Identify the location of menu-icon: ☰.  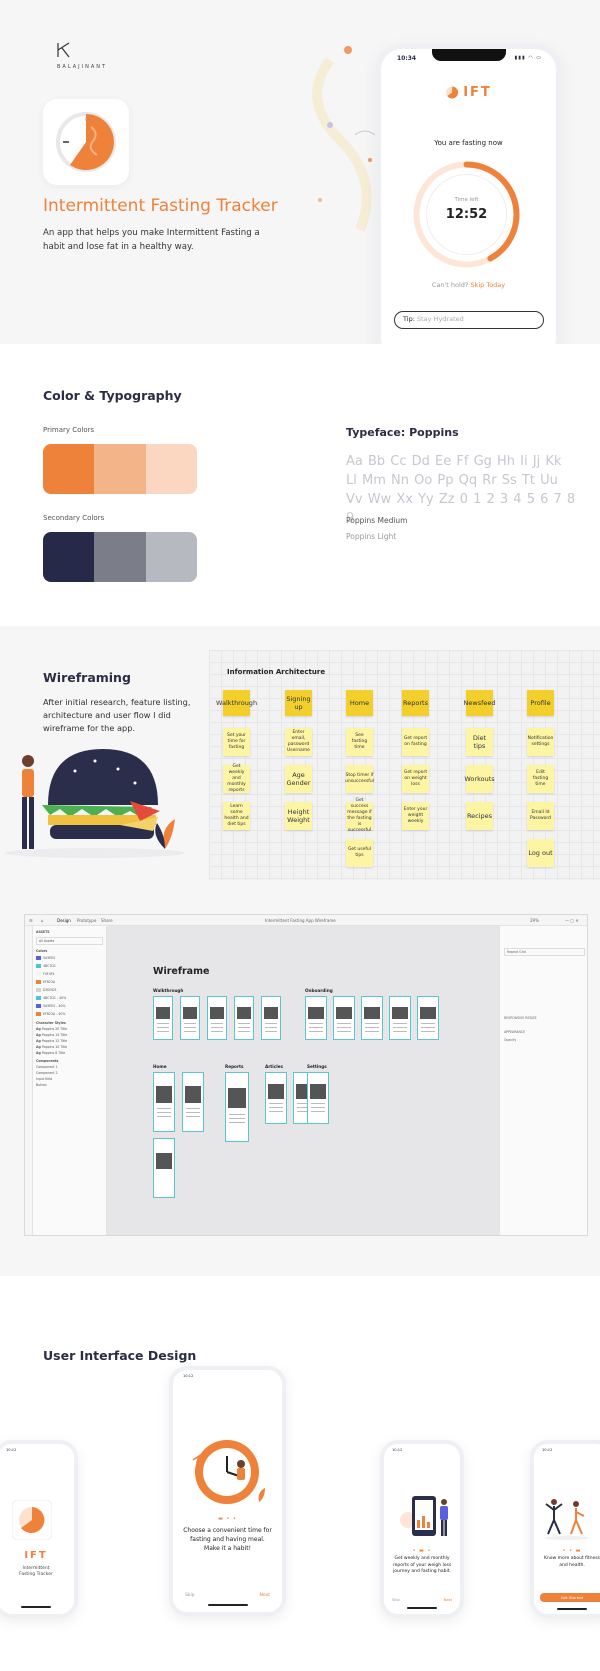
(31, 920).